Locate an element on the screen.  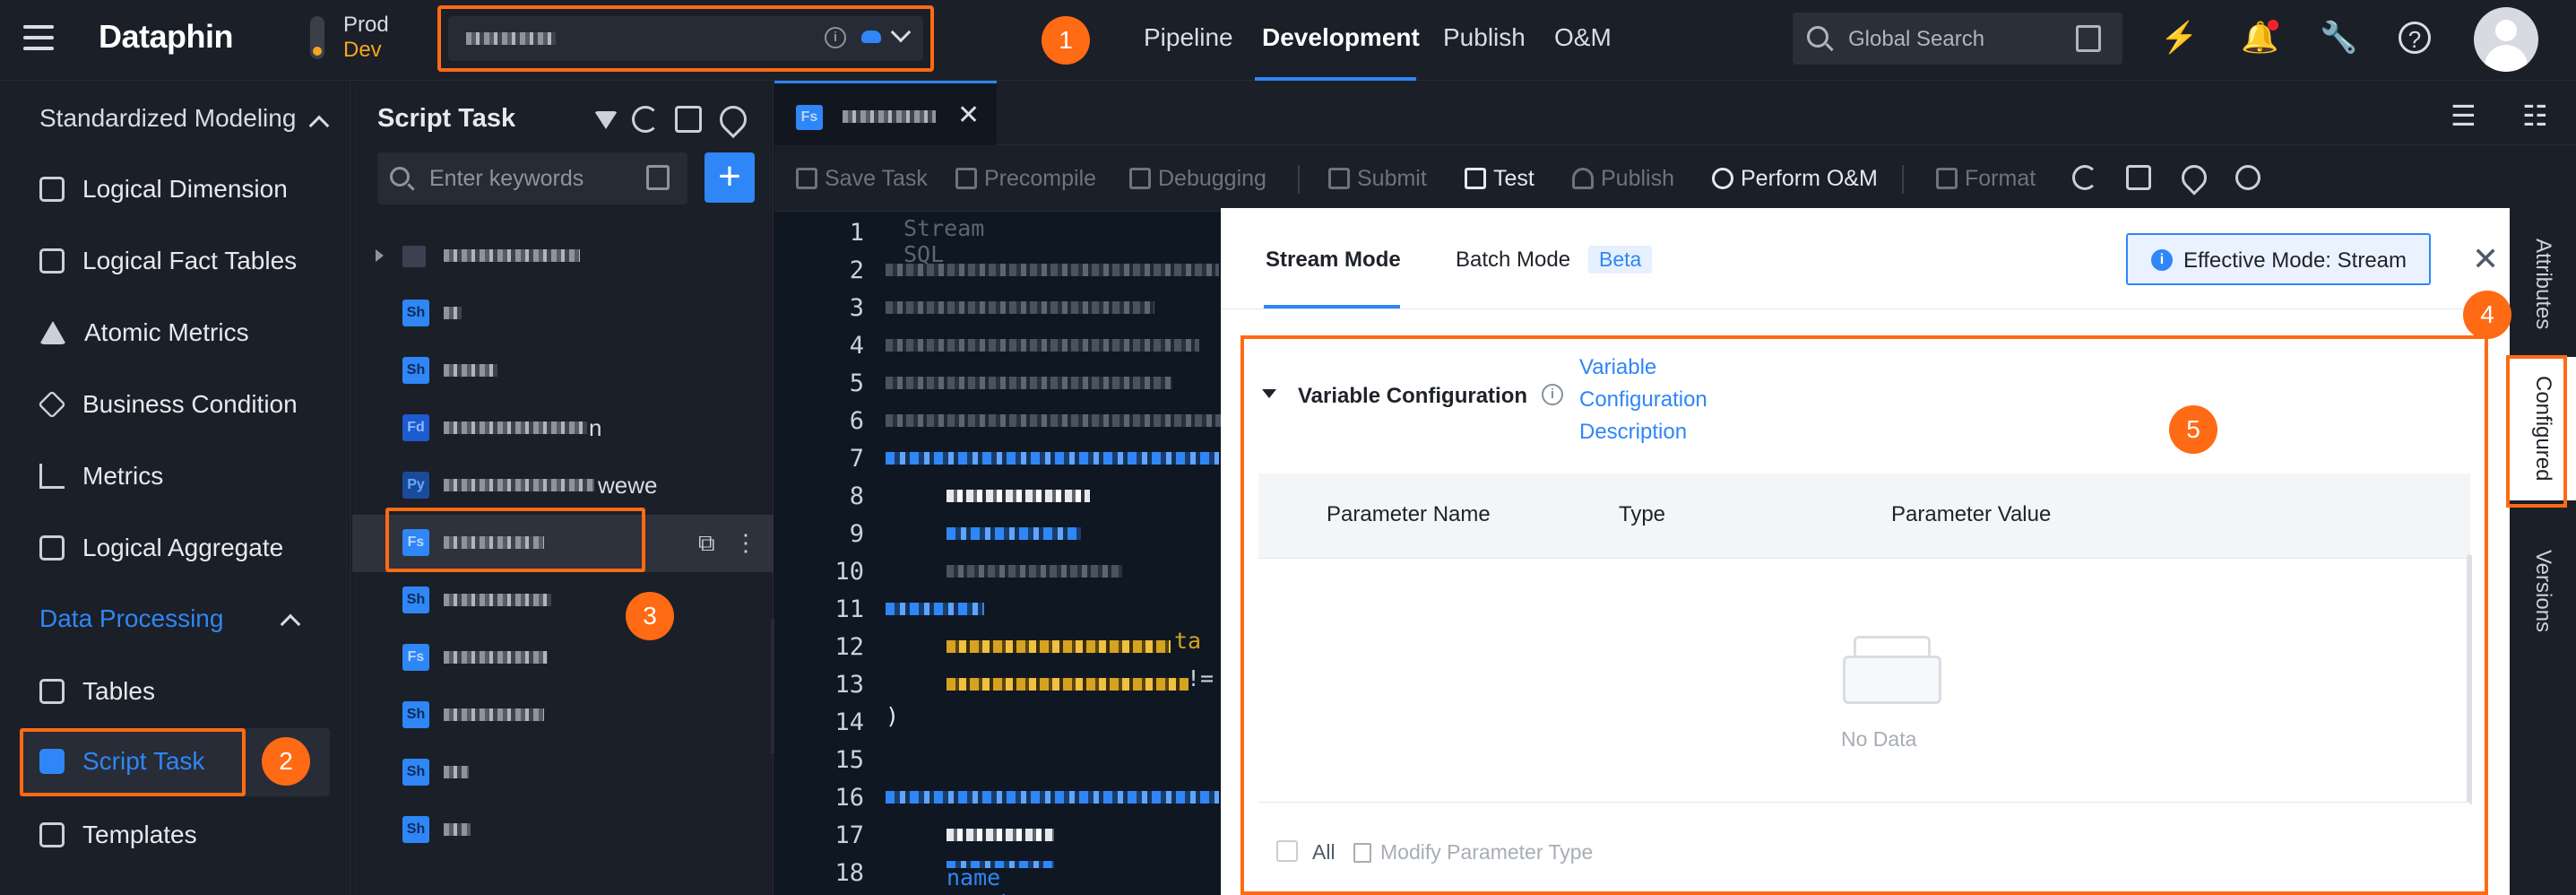
modify-parameter-type-button: Modify Parameter Type is located at coordinates (1473, 852).